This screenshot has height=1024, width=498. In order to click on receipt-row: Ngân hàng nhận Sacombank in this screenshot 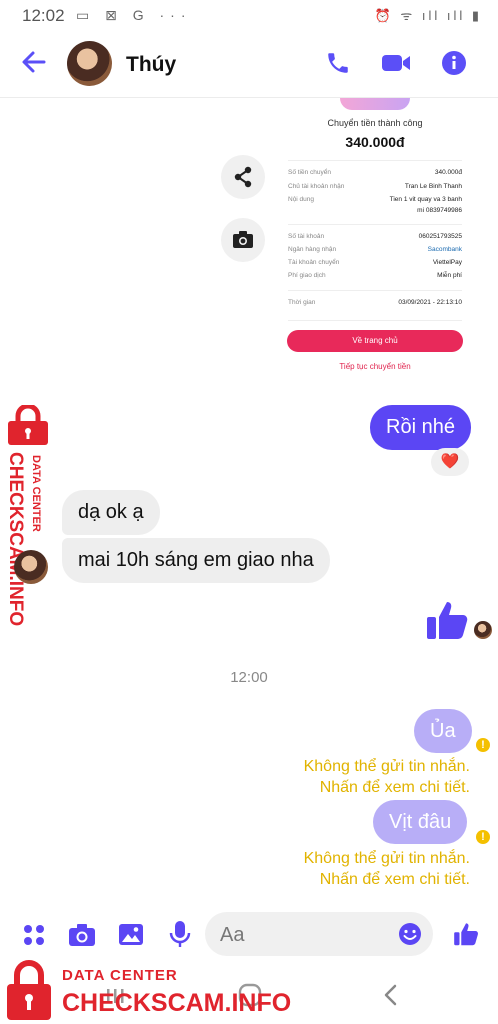, I will do `click(375, 251)`.